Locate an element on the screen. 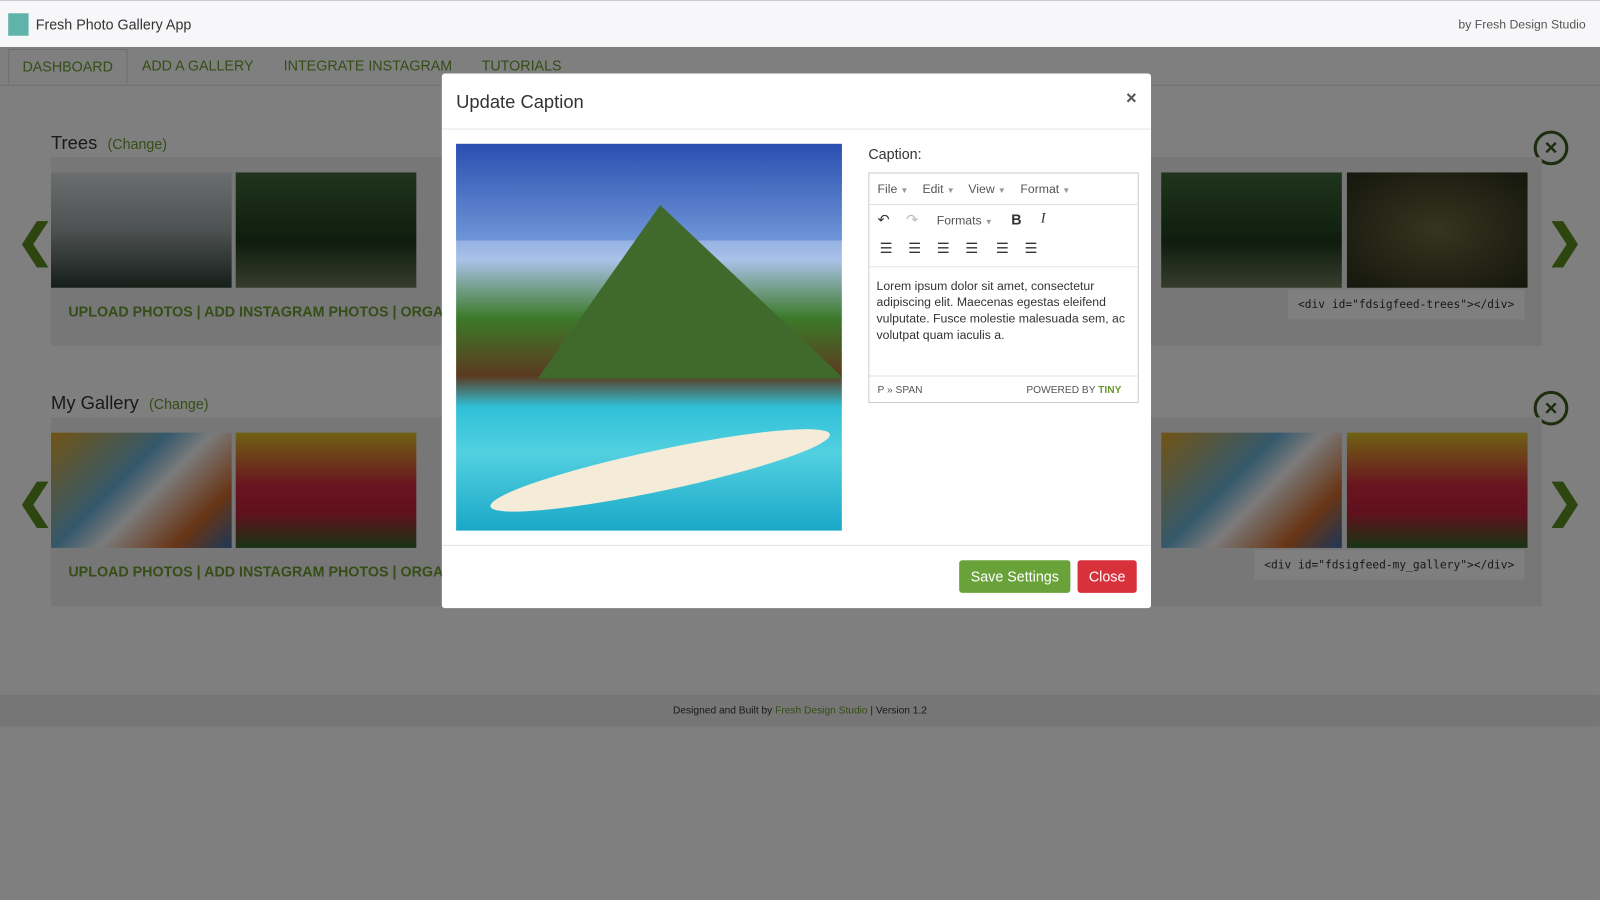 The height and width of the screenshot is (900, 1600). menu-view: View ▼ is located at coordinates (986, 189).